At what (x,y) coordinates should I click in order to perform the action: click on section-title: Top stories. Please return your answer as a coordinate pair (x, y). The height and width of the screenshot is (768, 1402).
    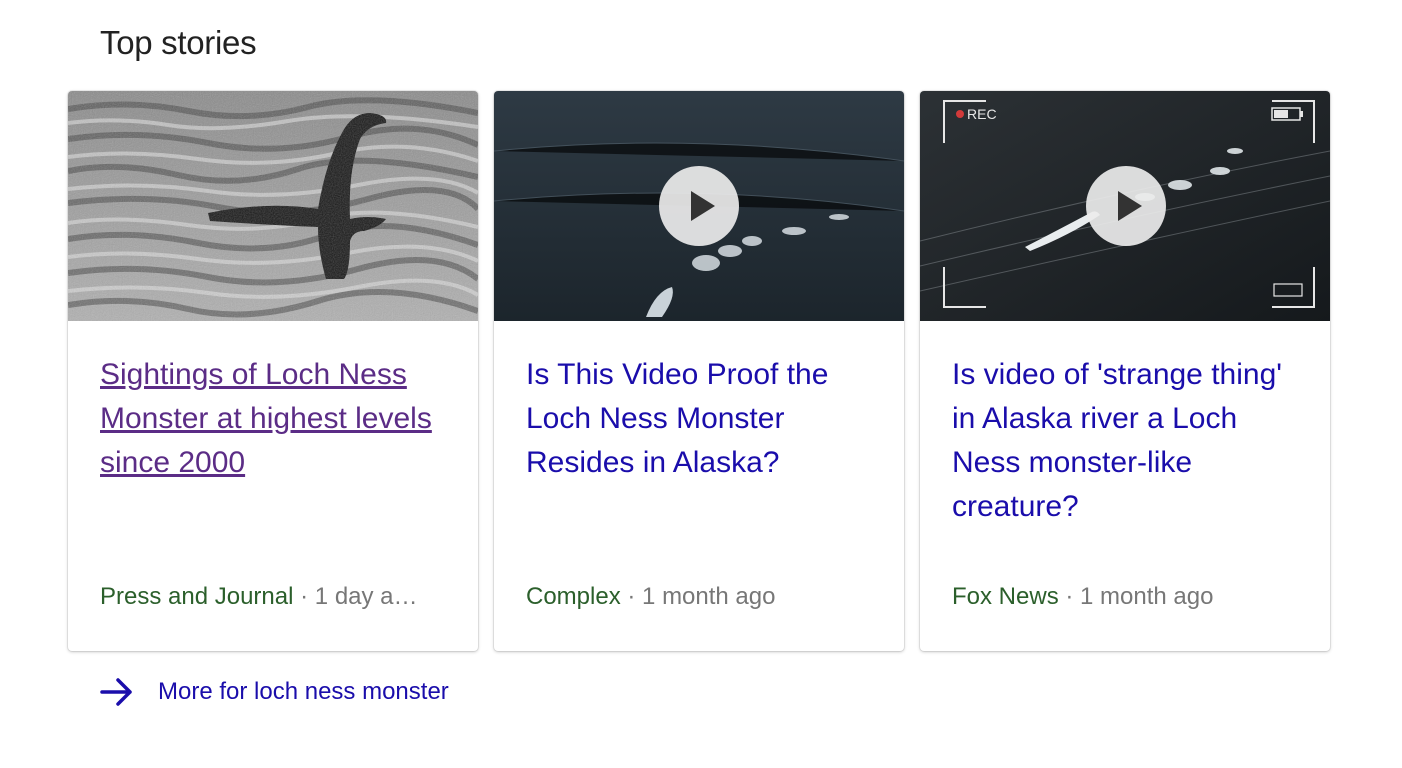
    Looking at the image, I should click on (178, 42).